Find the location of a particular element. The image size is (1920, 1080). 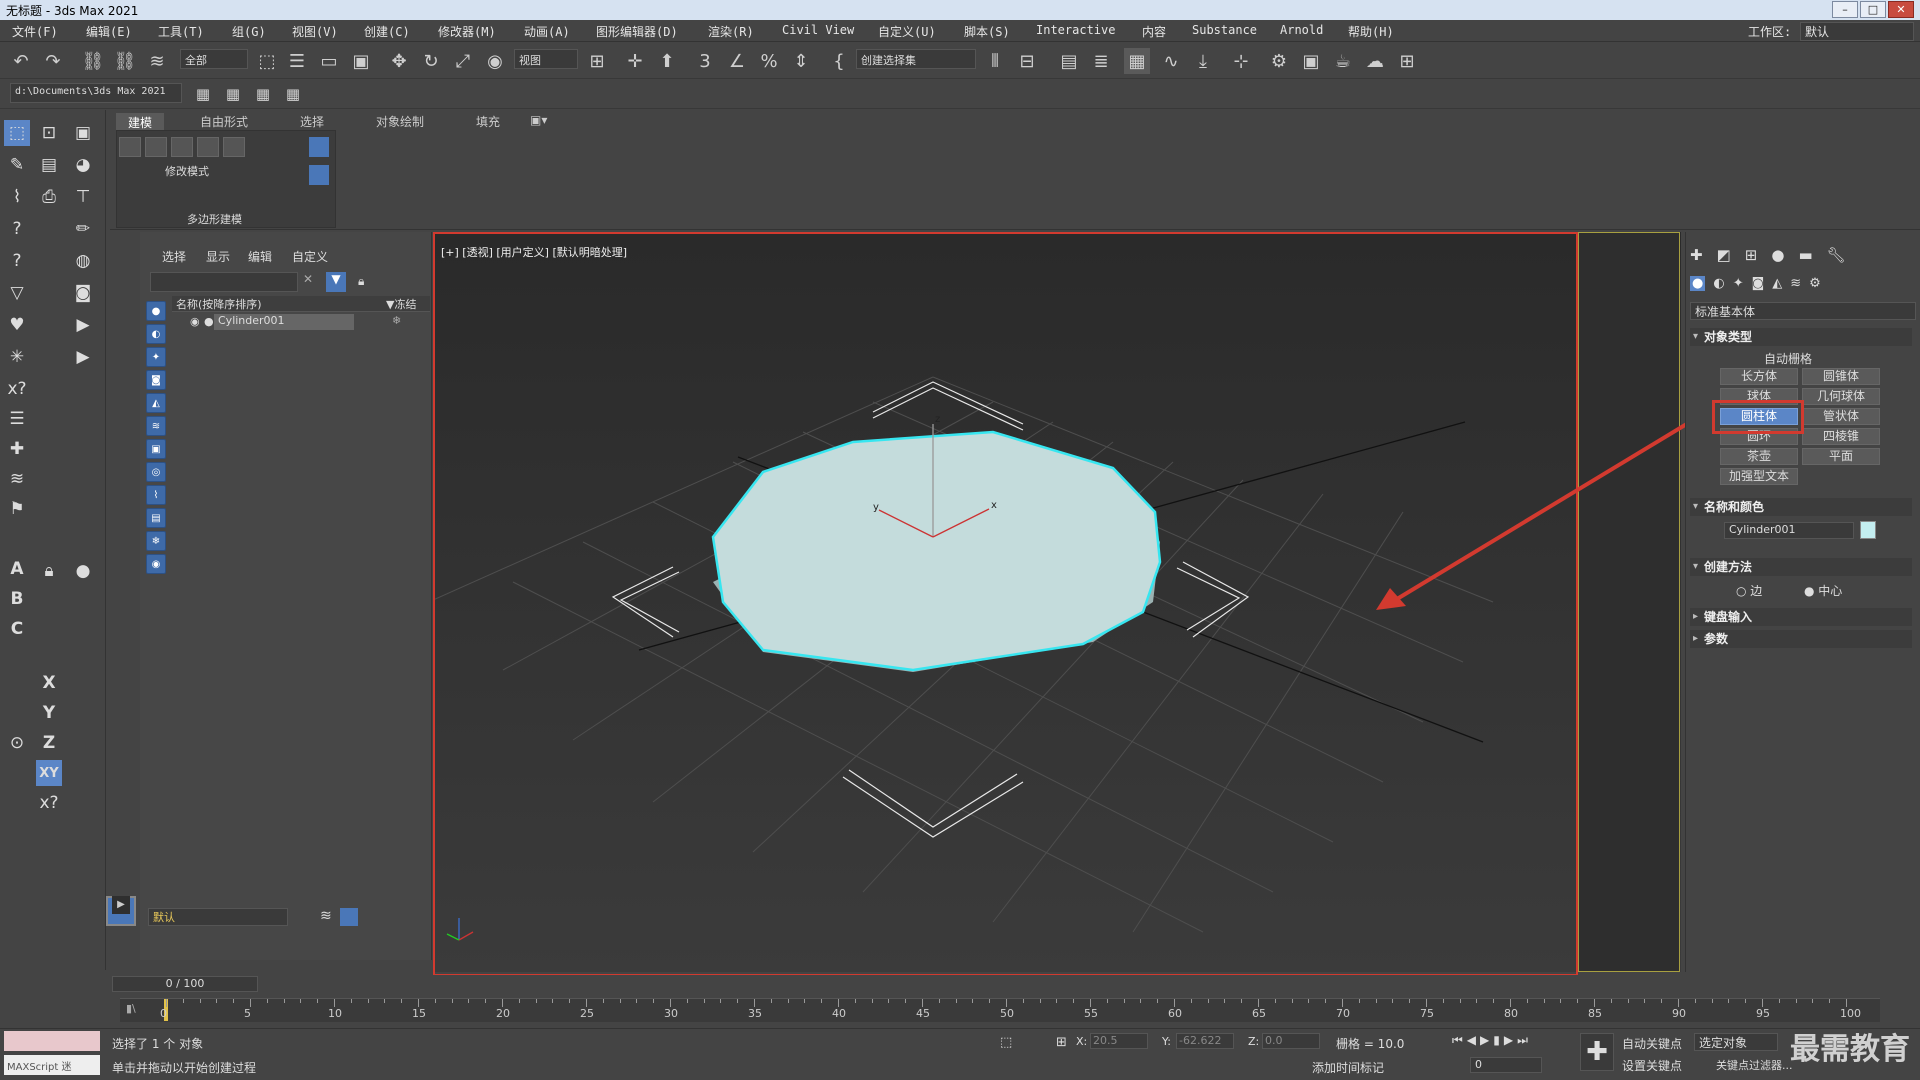

angle-snap-icon: ∠ is located at coordinates (737, 61).